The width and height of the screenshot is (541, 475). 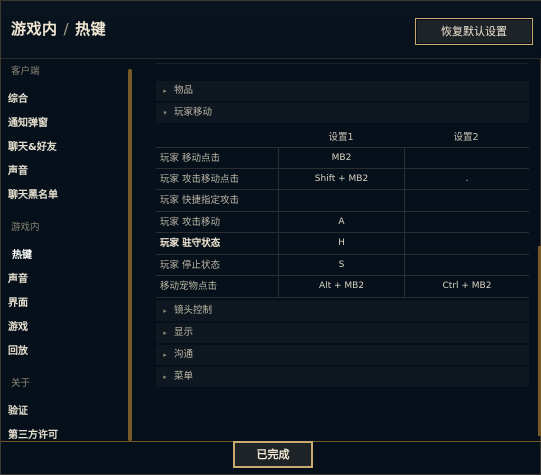 I want to click on section-player-movement: ▾ 玩家移动, so click(x=342, y=113).